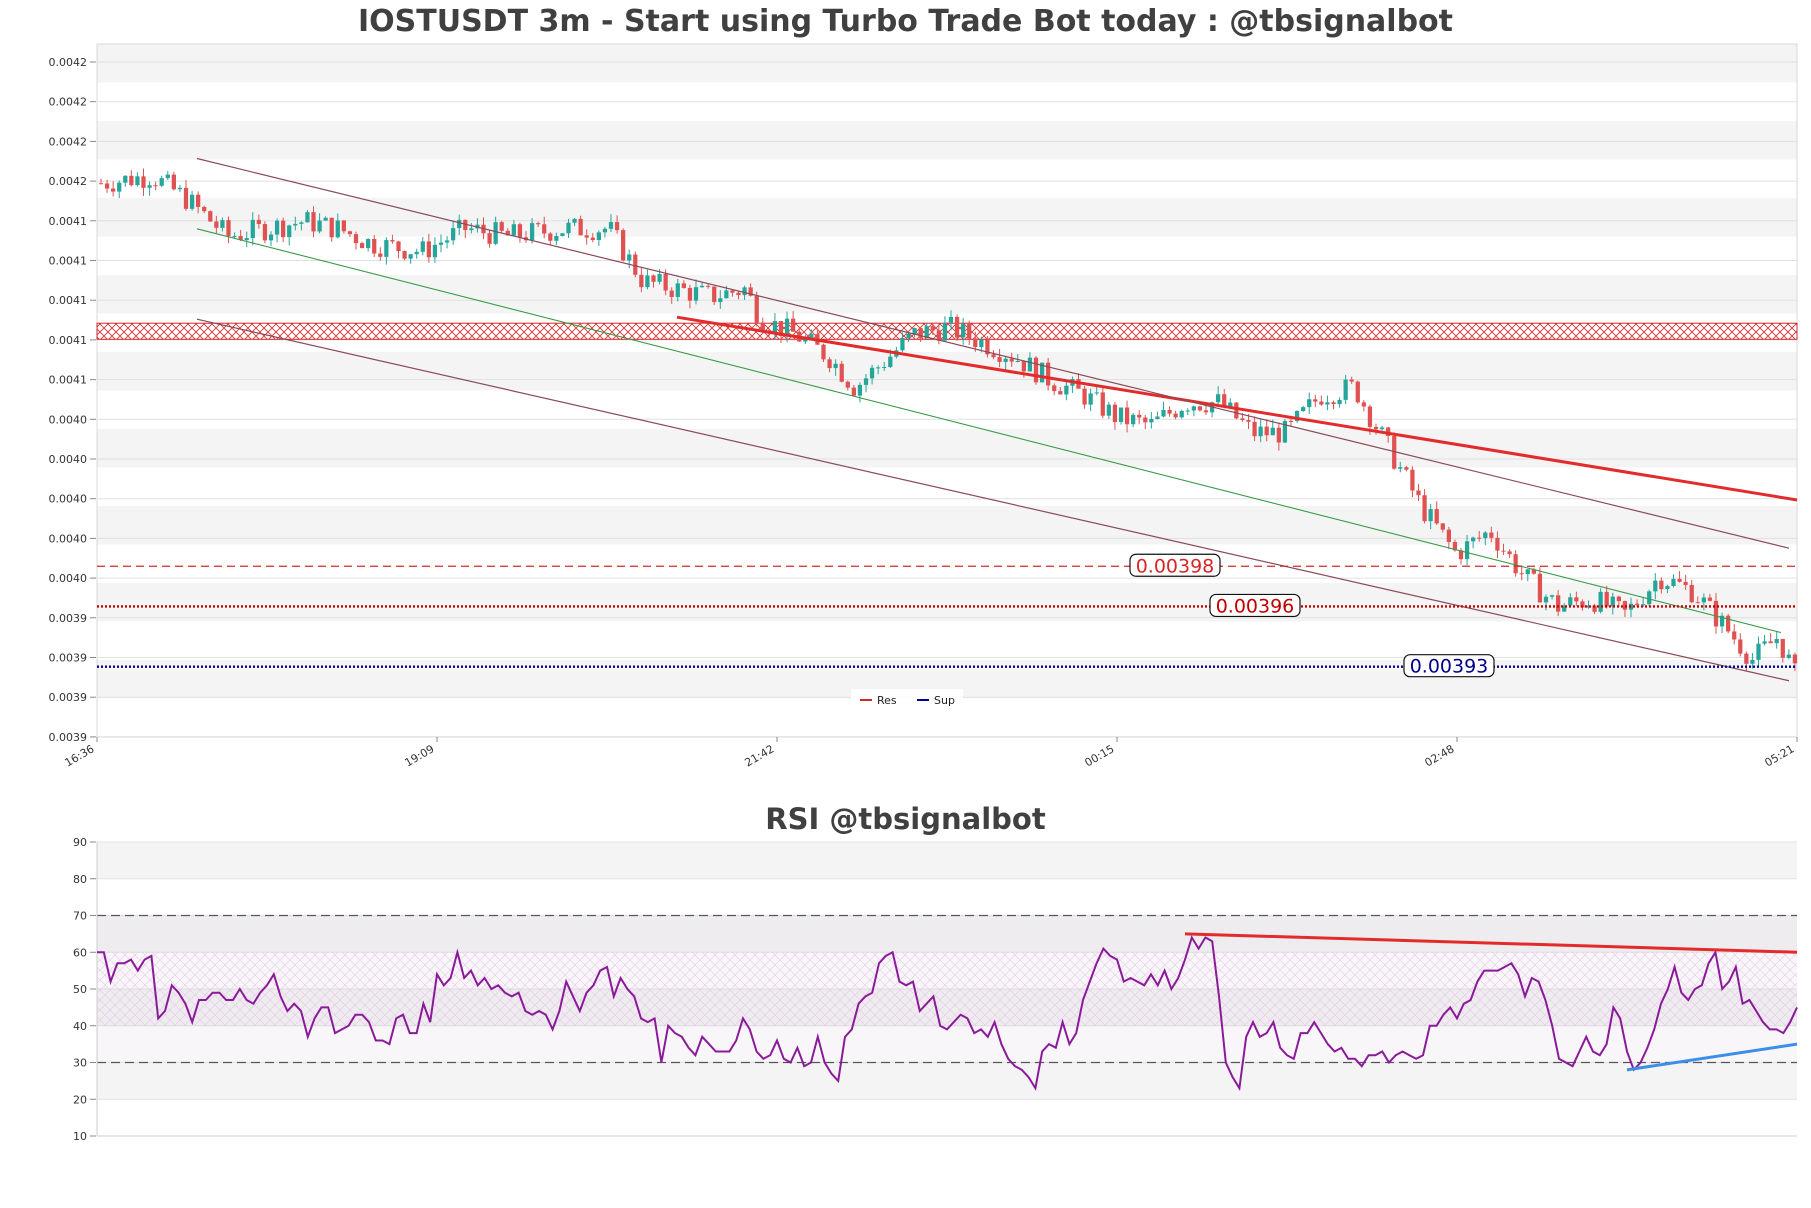  Describe the element at coordinates (907, 700) in the screenshot. I see `legend: Res Sup` at that location.